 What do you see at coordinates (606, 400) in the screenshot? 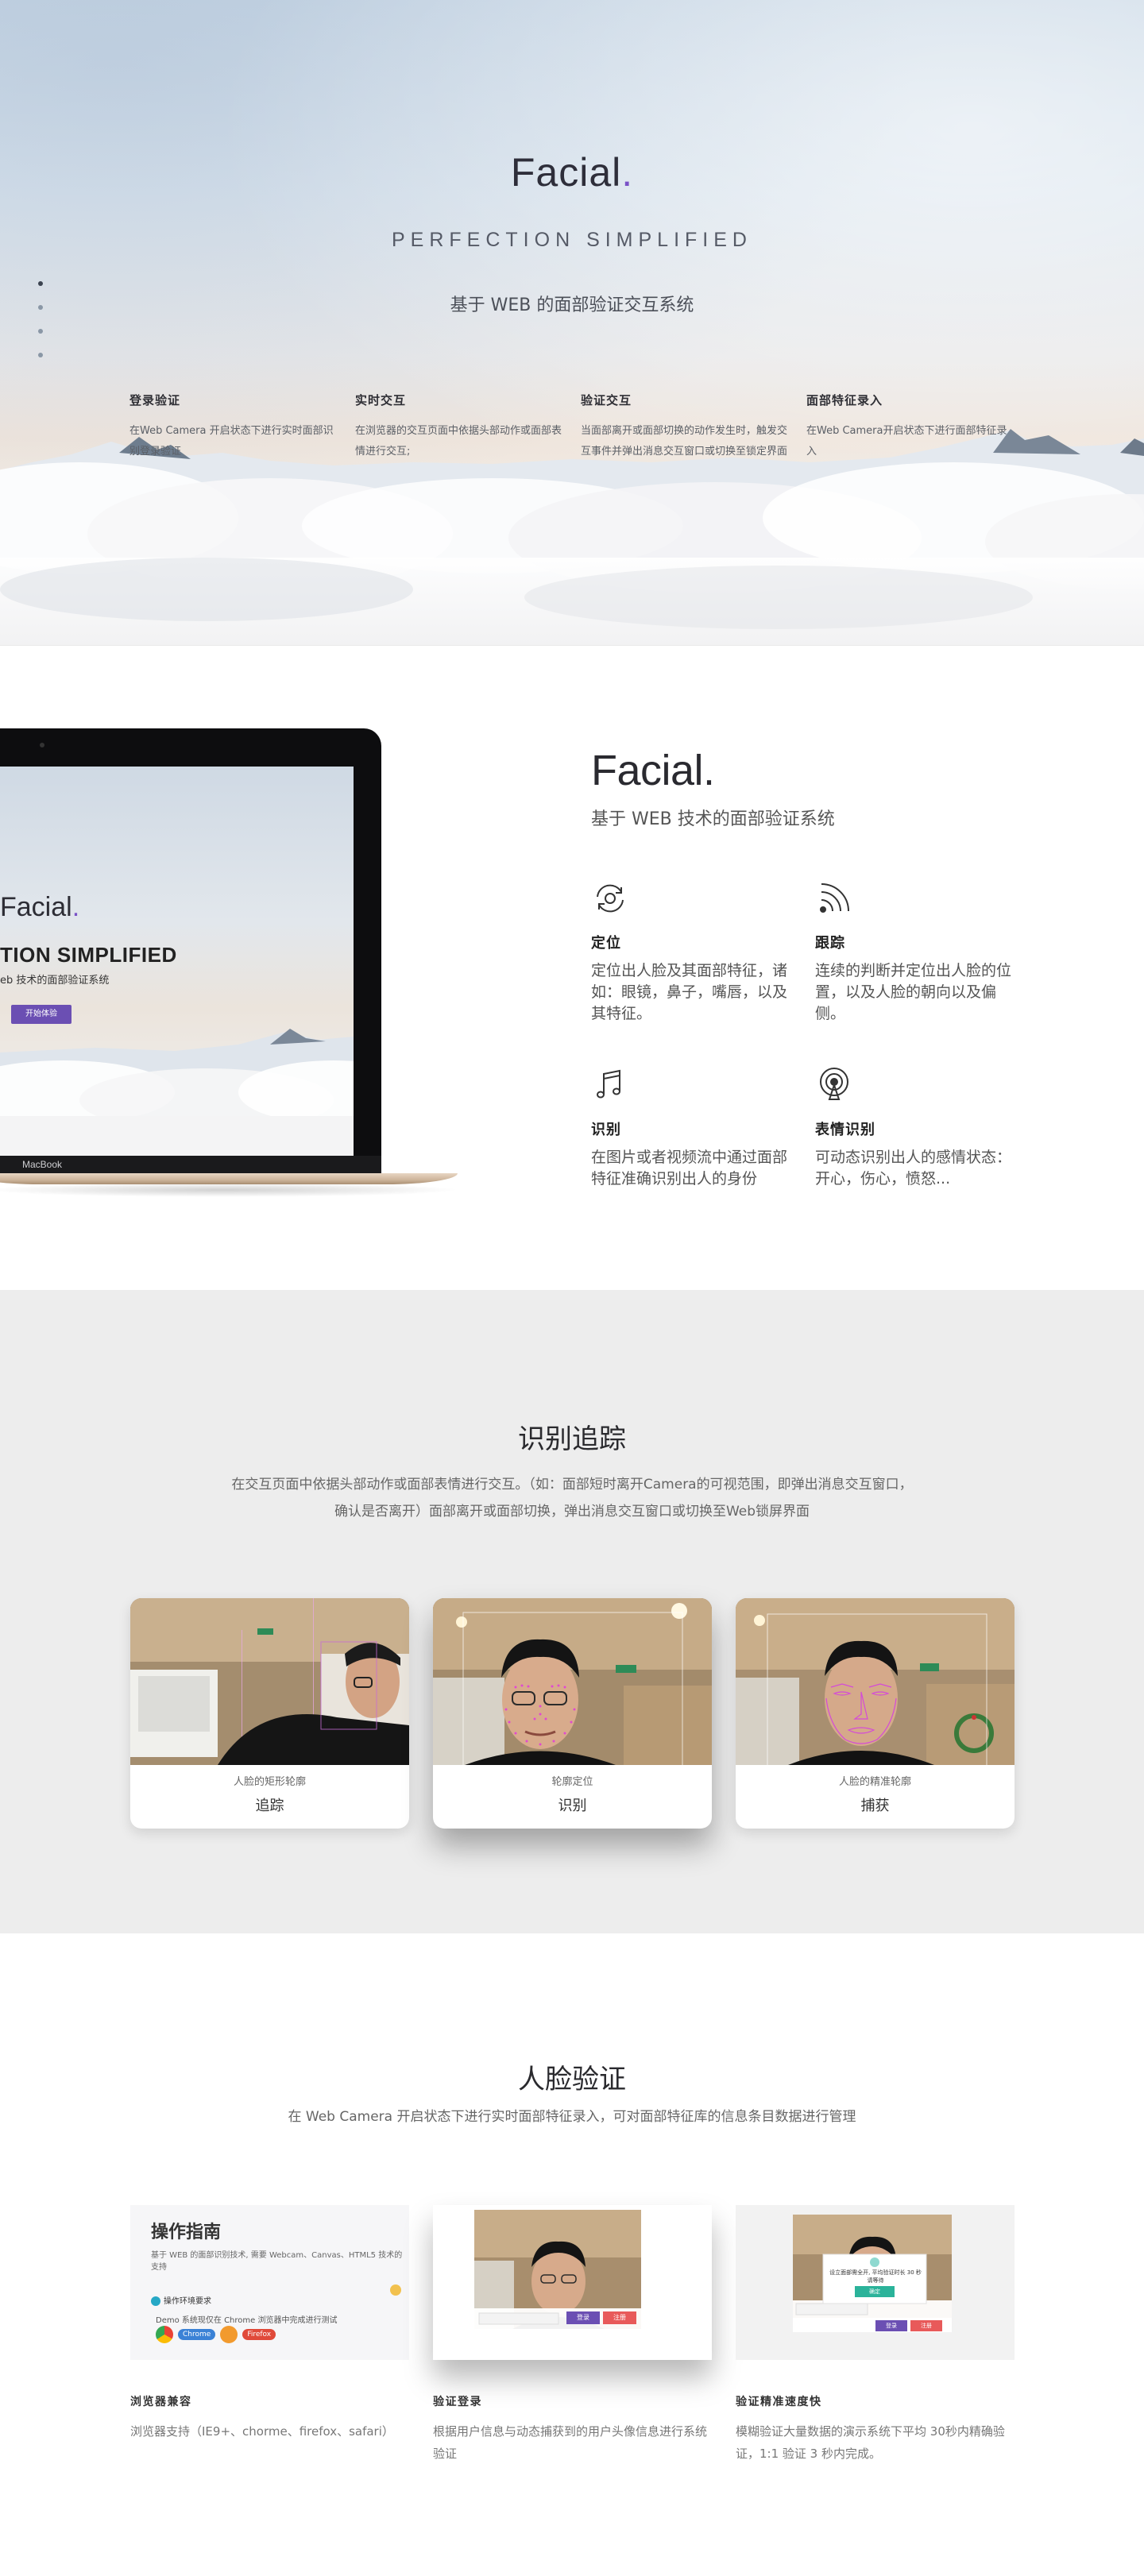
I see `hero-feature-title: 验证交互` at bounding box center [606, 400].